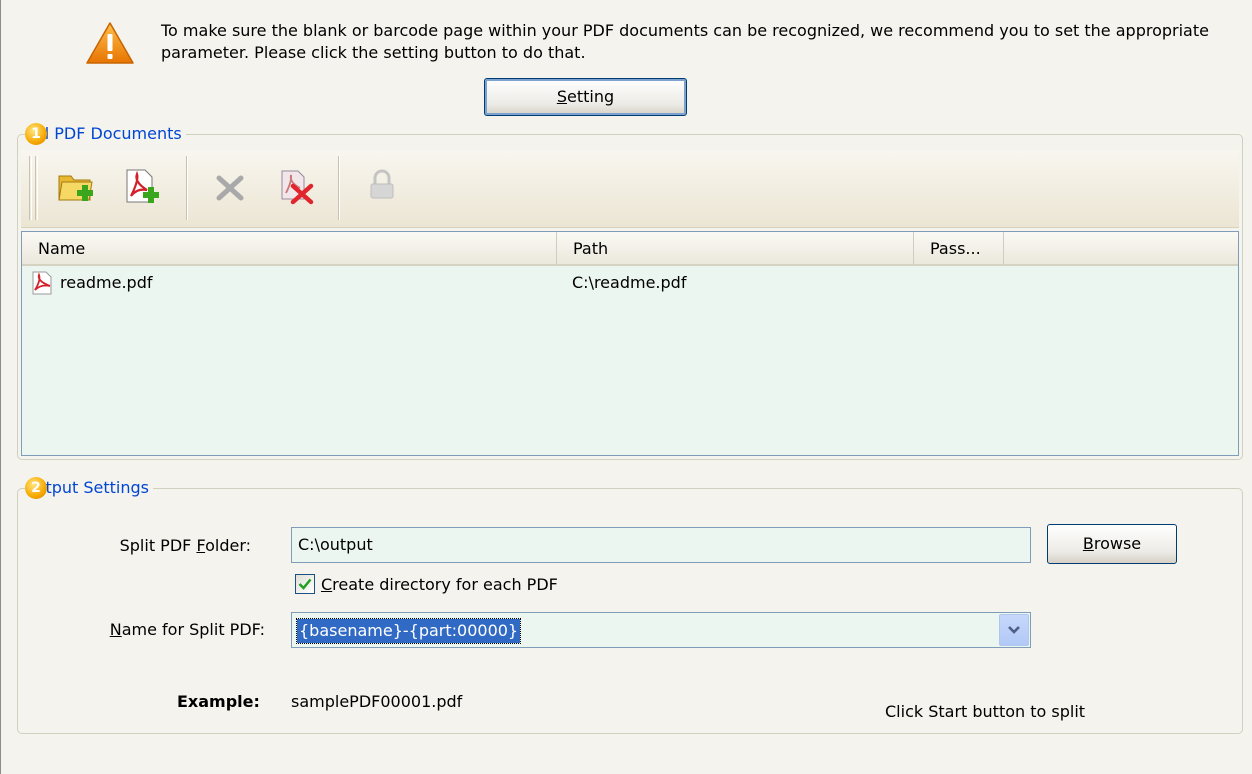  I want to click on warning-icon, so click(110, 43).